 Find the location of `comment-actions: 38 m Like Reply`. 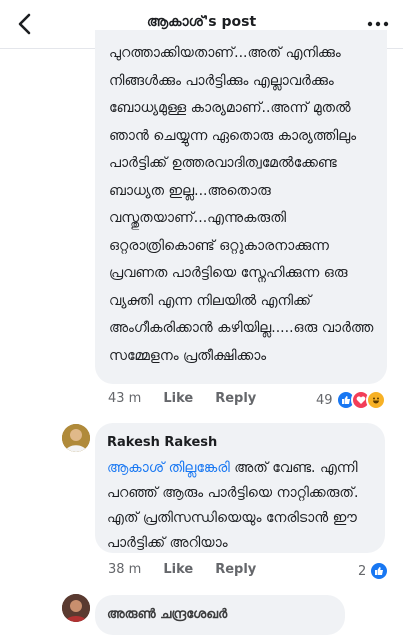

comment-actions: 38 m Like Reply is located at coordinates (182, 569).